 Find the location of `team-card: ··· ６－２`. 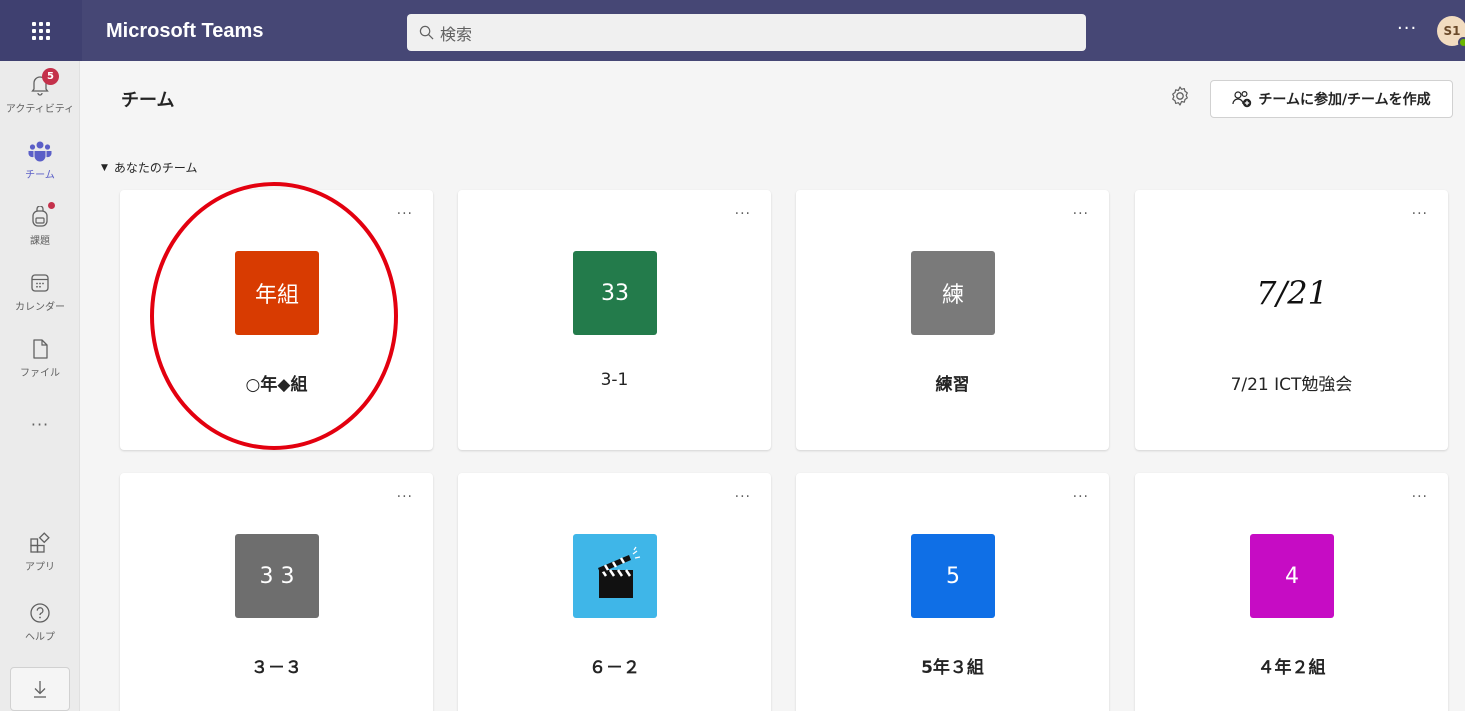

team-card: ··· ６－２ is located at coordinates (614, 592).